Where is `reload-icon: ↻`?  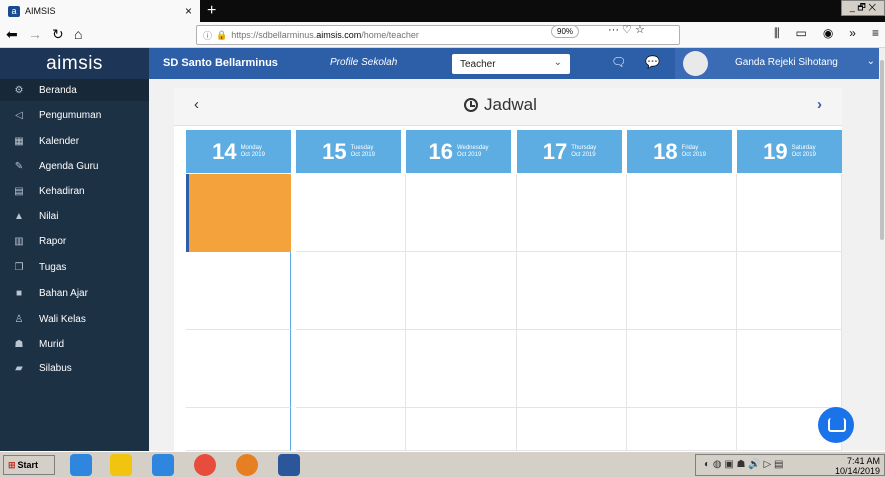 reload-icon: ↻ is located at coordinates (58, 34).